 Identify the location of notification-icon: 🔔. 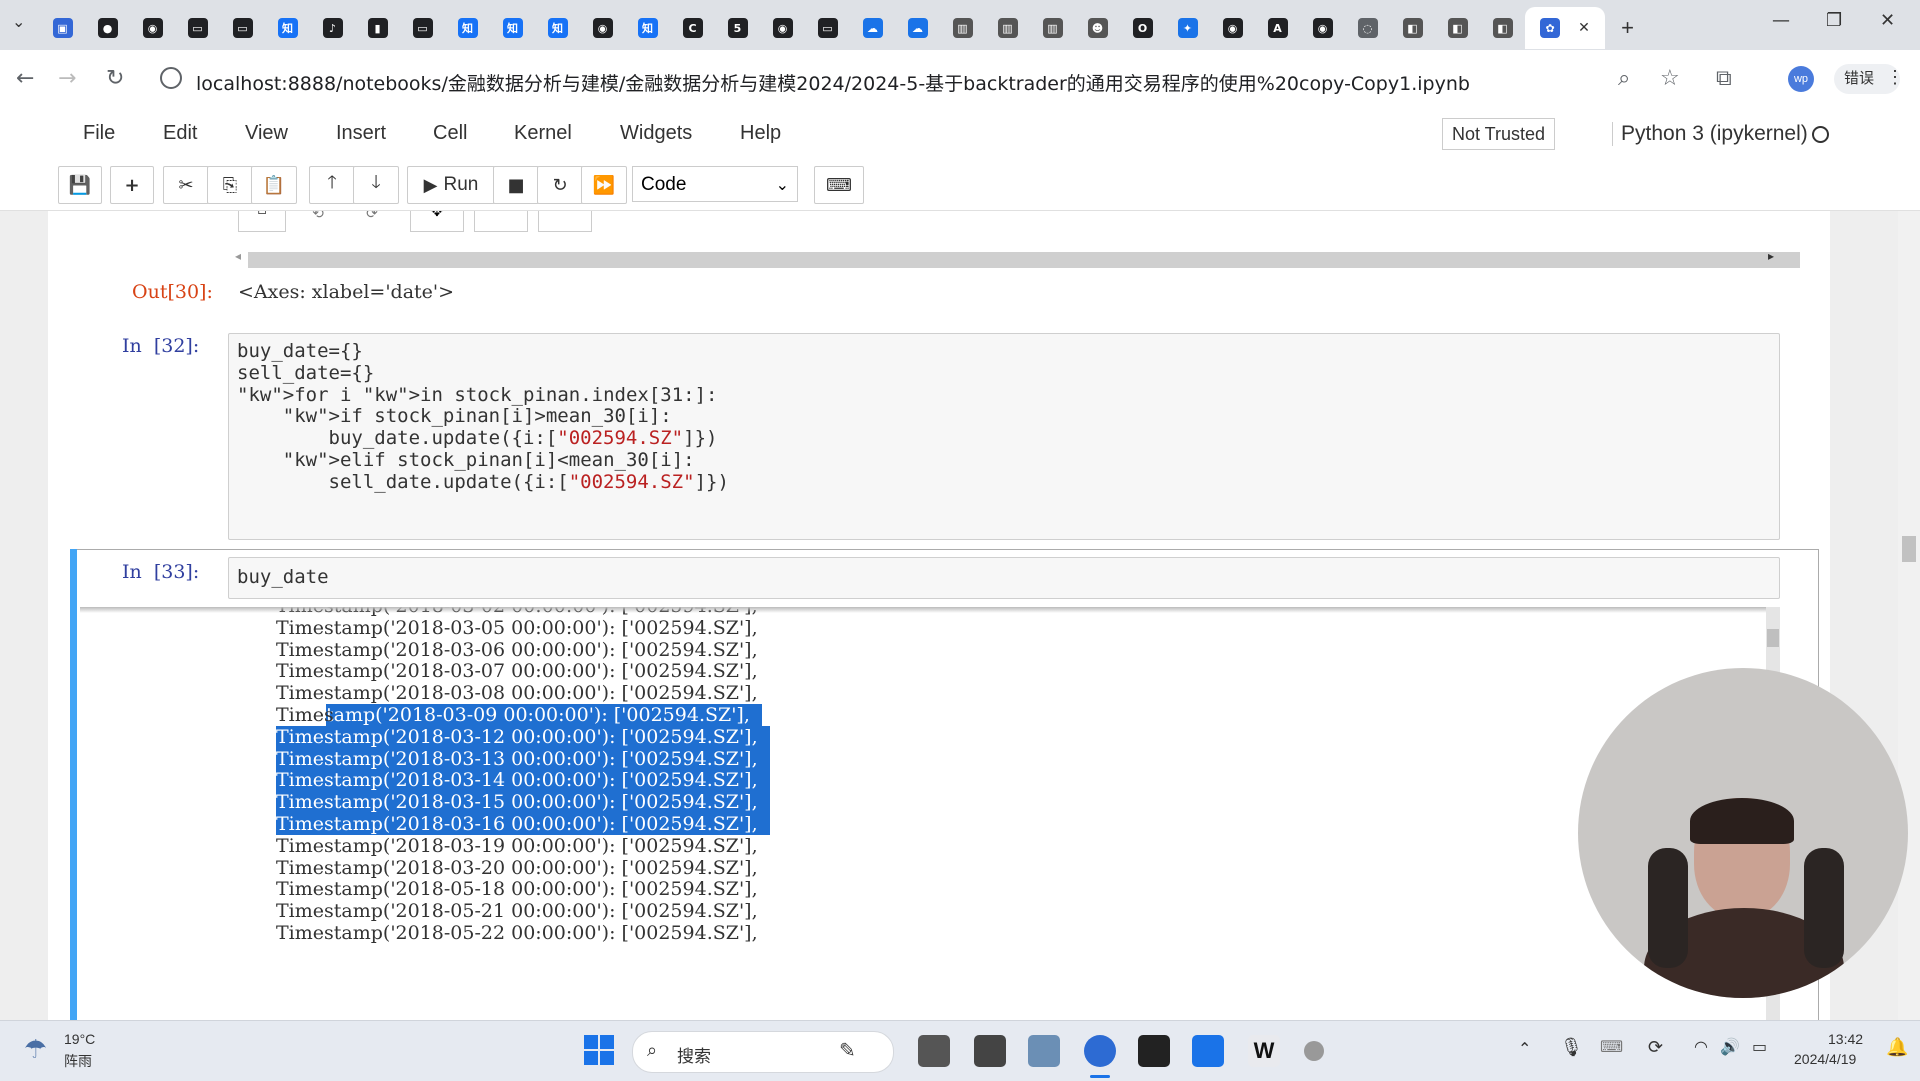
(1897, 1047).